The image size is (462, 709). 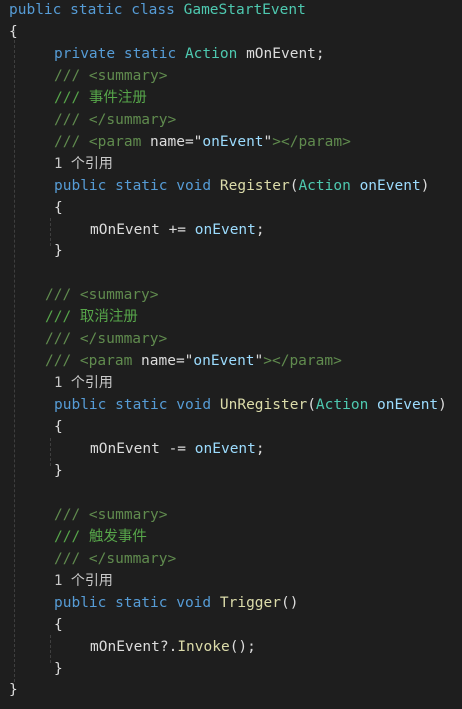 I want to click on code-token: +=, so click(x=177, y=229).